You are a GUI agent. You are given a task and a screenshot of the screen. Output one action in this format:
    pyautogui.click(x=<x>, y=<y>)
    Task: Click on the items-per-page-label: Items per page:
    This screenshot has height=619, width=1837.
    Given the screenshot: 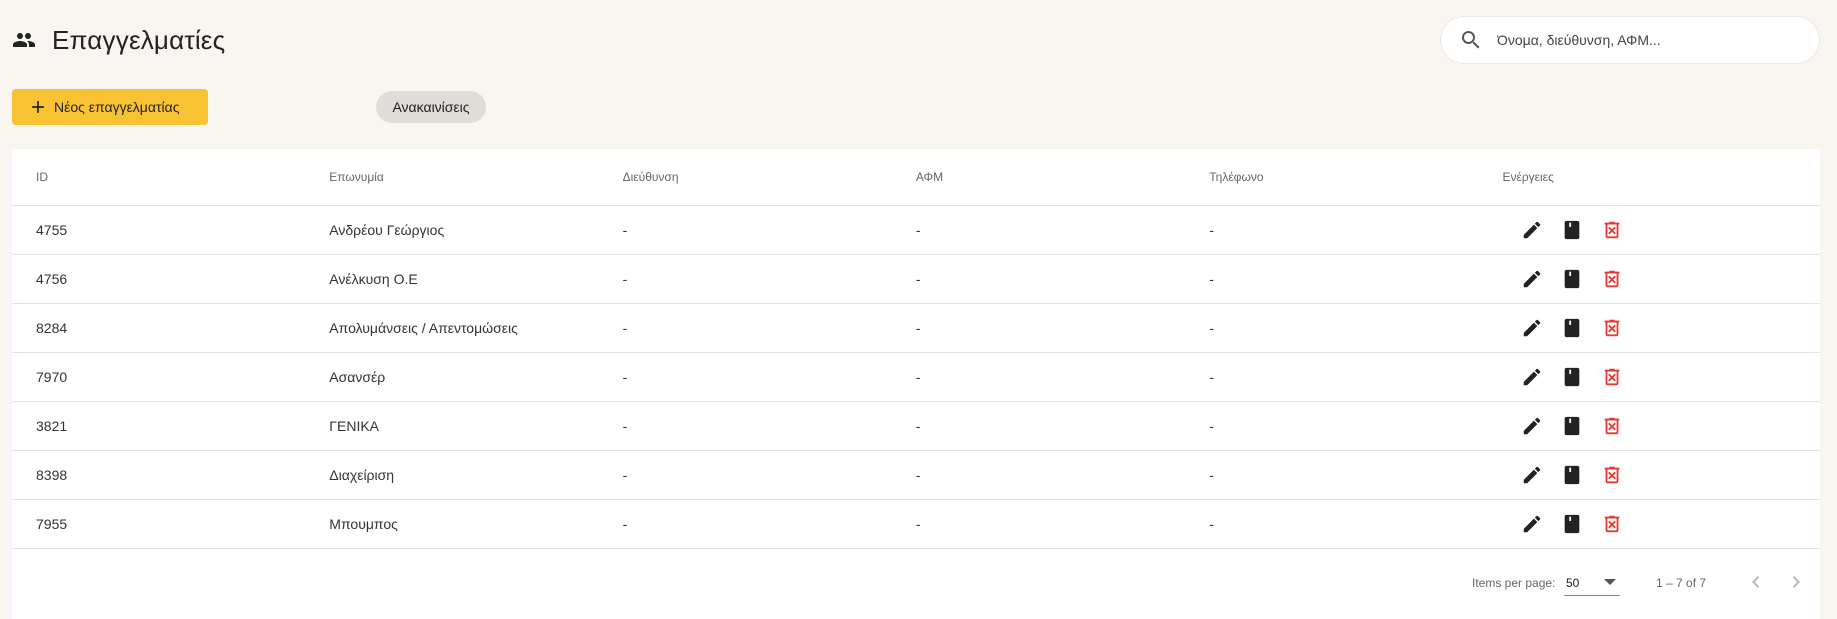 What is the action you would take?
    pyautogui.click(x=1514, y=583)
    